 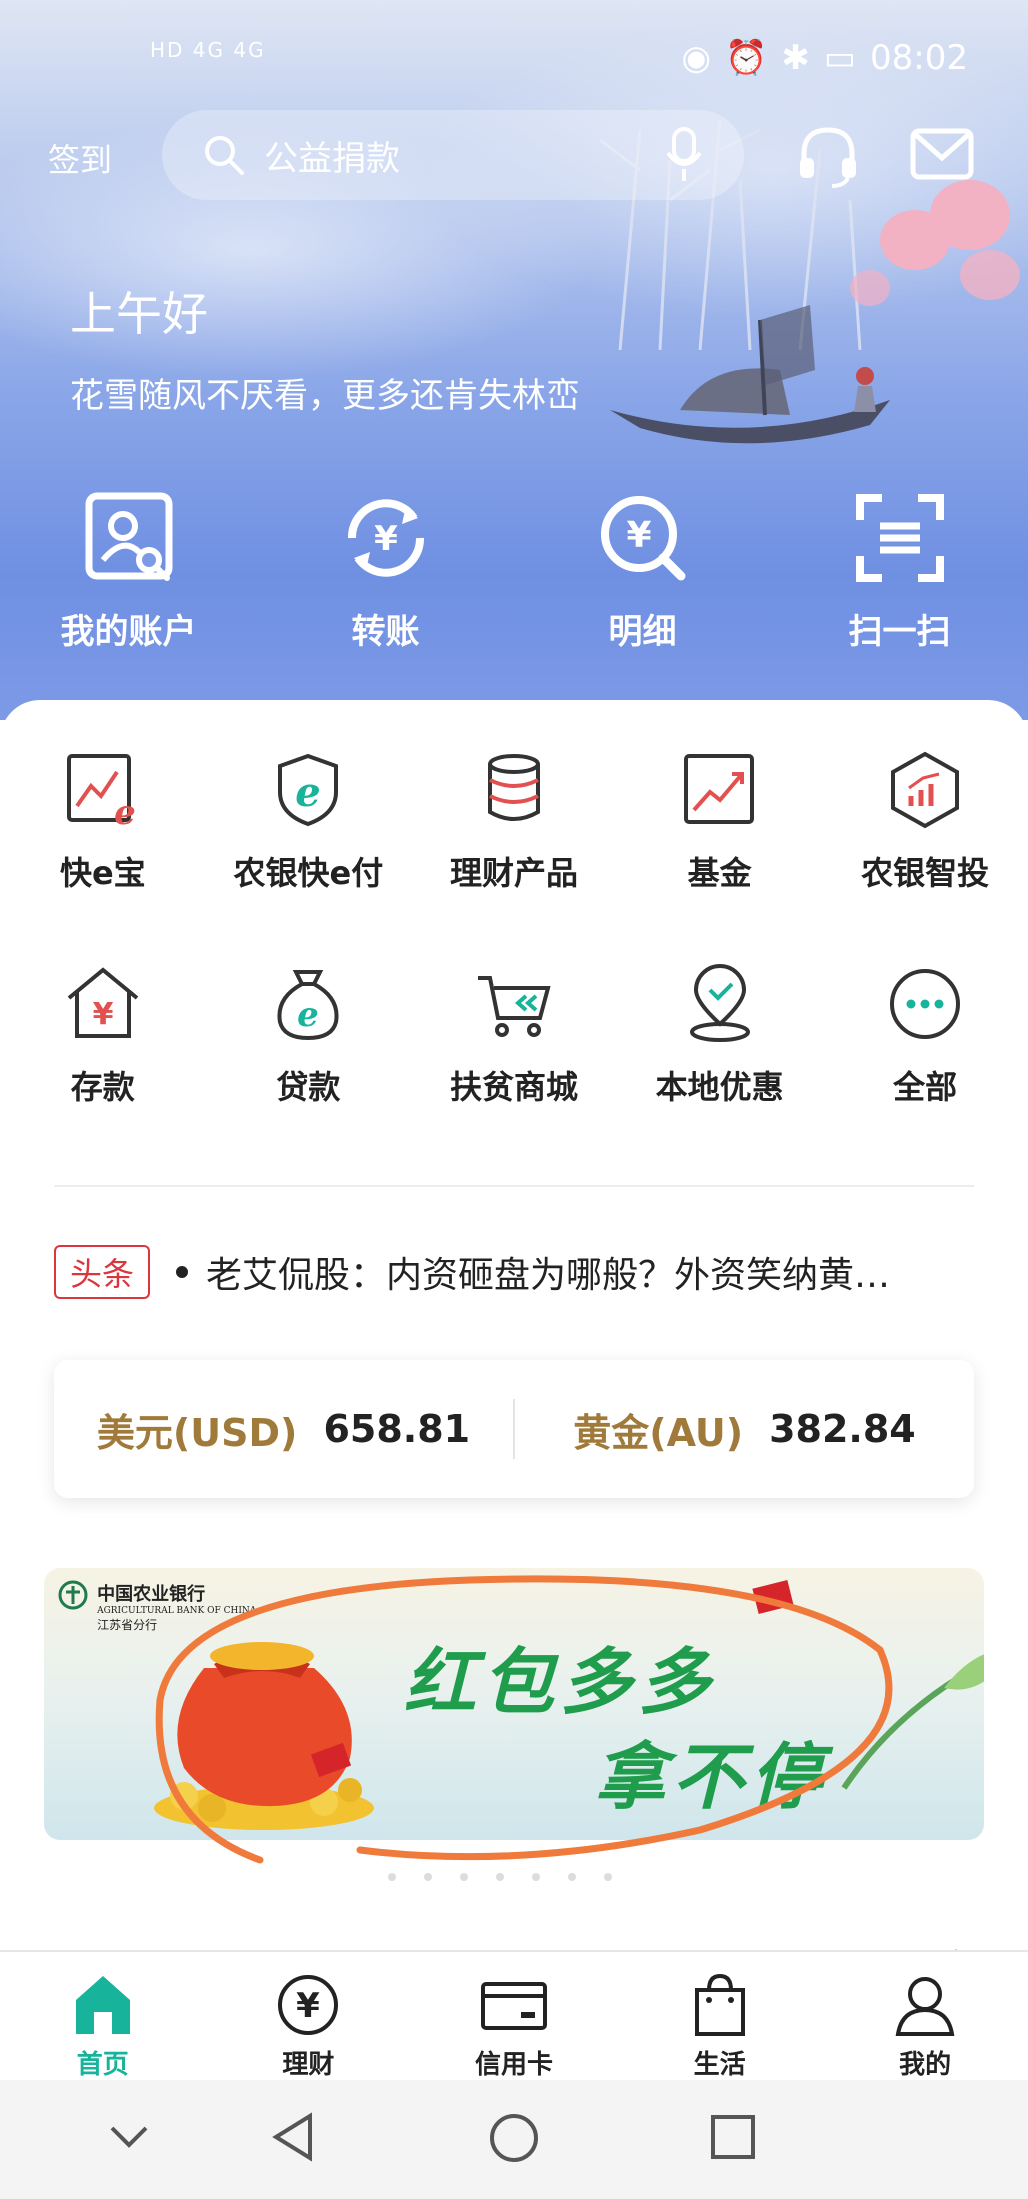 What do you see at coordinates (453, 155) in the screenshot?
I see `search-bar: 公益捐款` at bounding box center [453, 155].